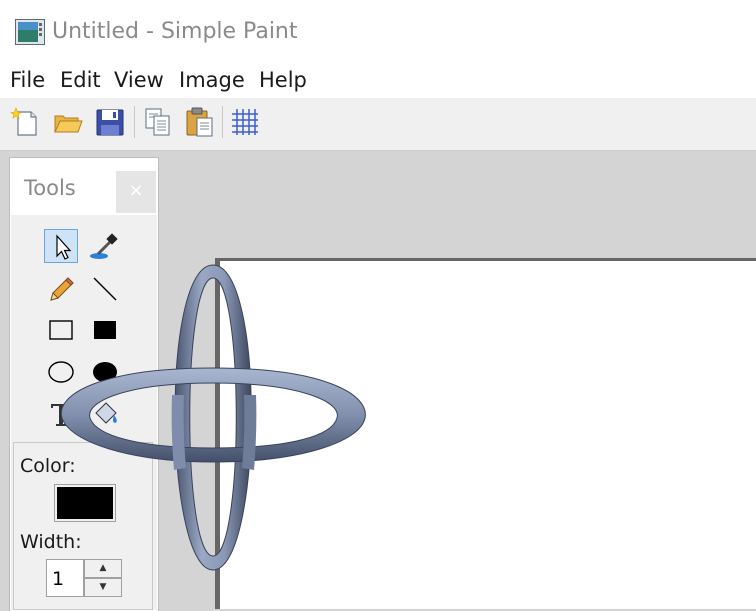 The image size is (756, 611). I want to click on paste-icon, so click(200, 122).